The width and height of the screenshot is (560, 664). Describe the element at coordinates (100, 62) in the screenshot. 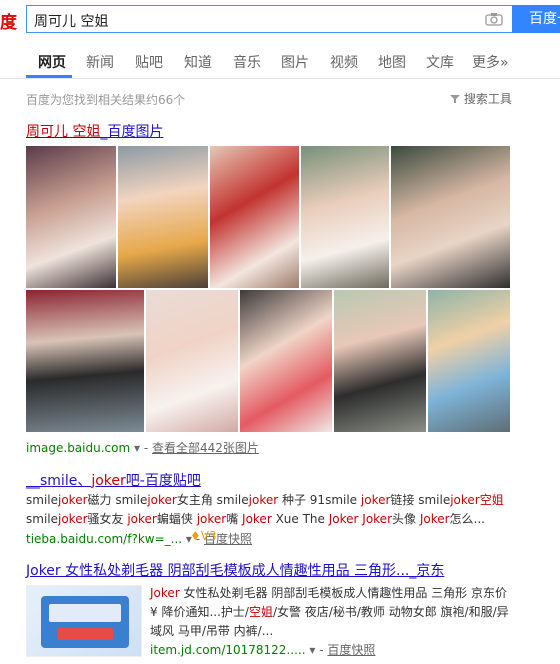

I see `tab-news: 新闻` at that location.